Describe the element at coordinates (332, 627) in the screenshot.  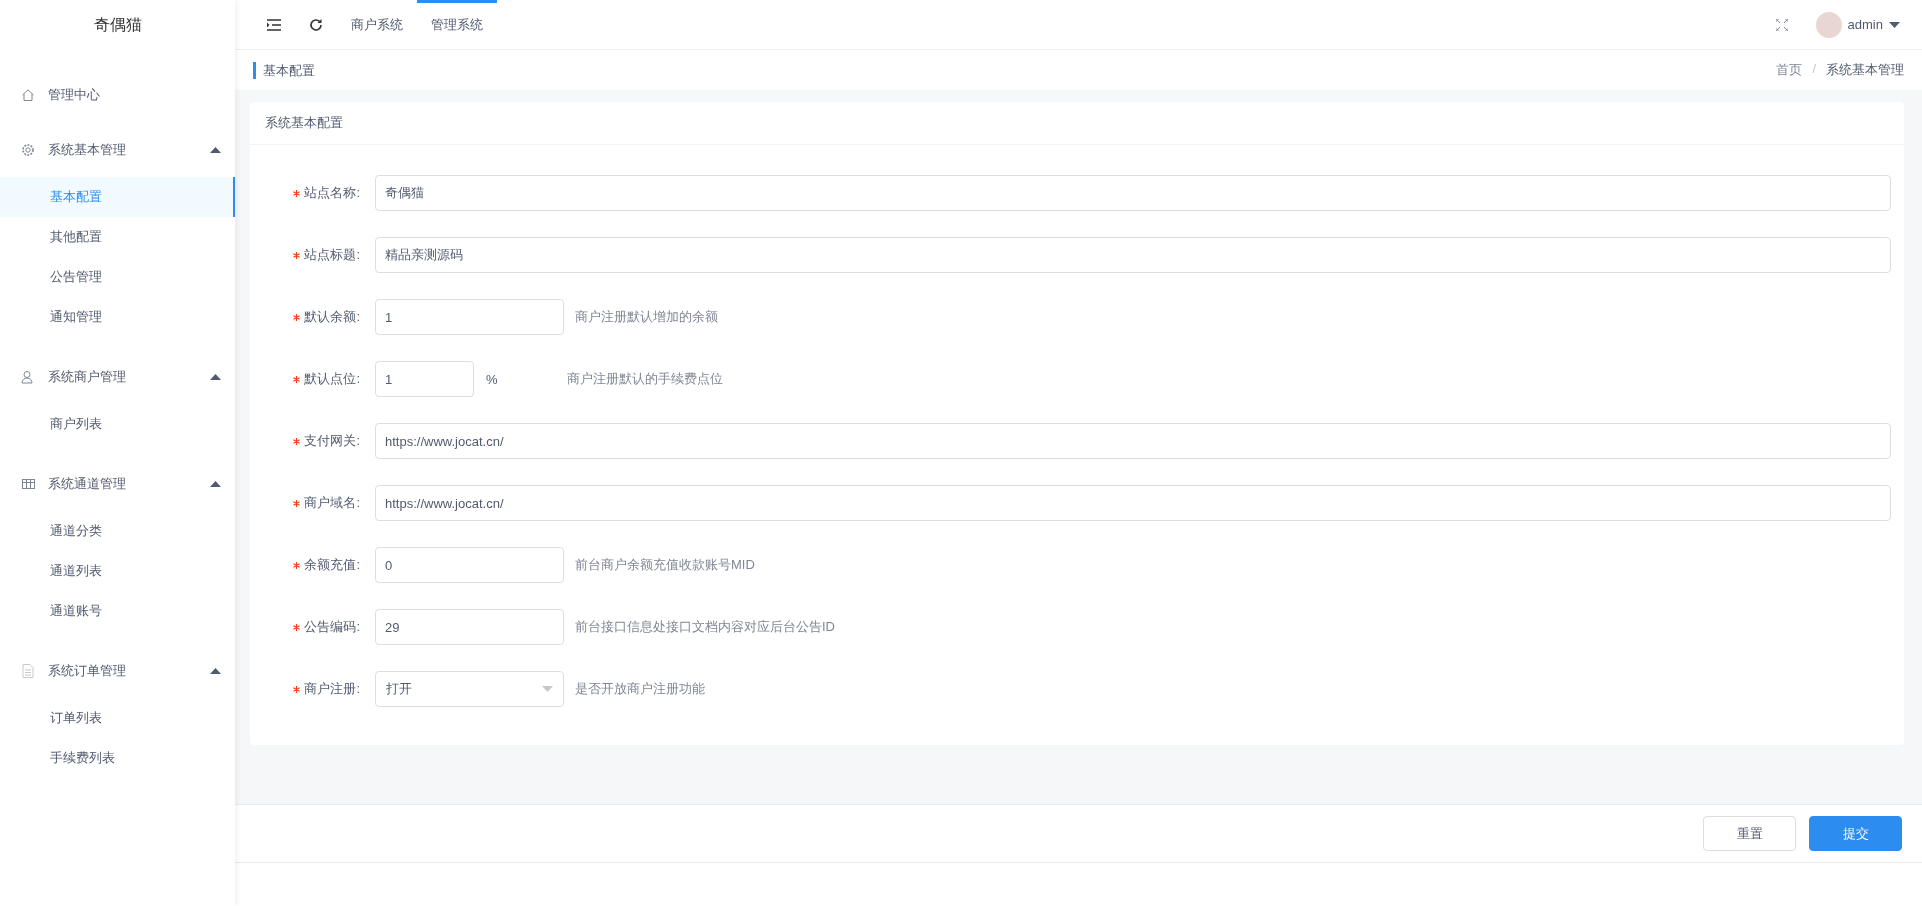
I see `field-label: 公告编码:` at that location.